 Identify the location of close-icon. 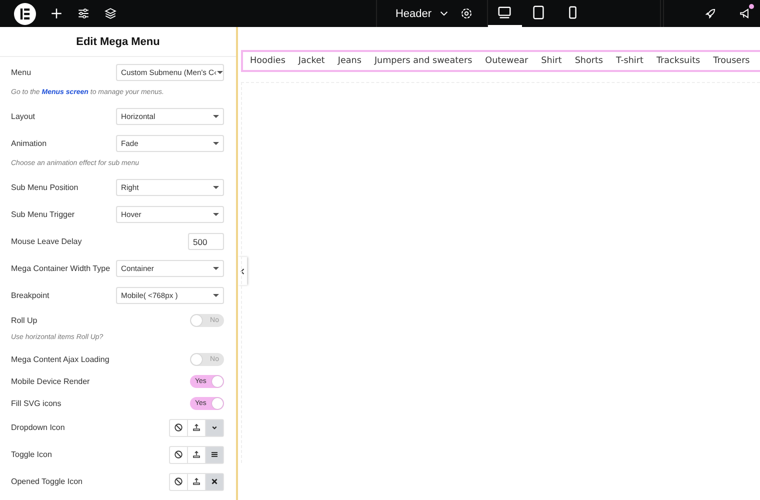
(214, 481).